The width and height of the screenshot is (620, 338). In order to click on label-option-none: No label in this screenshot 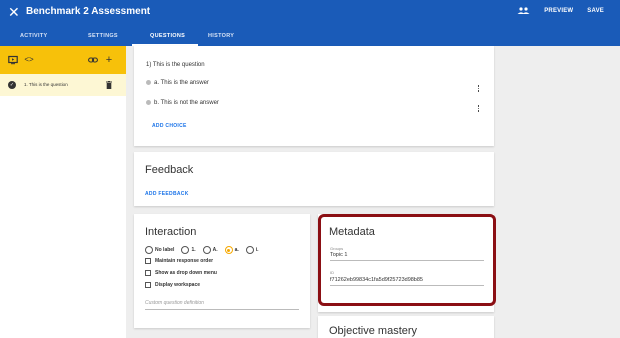, I will do `click(159, 250)`.